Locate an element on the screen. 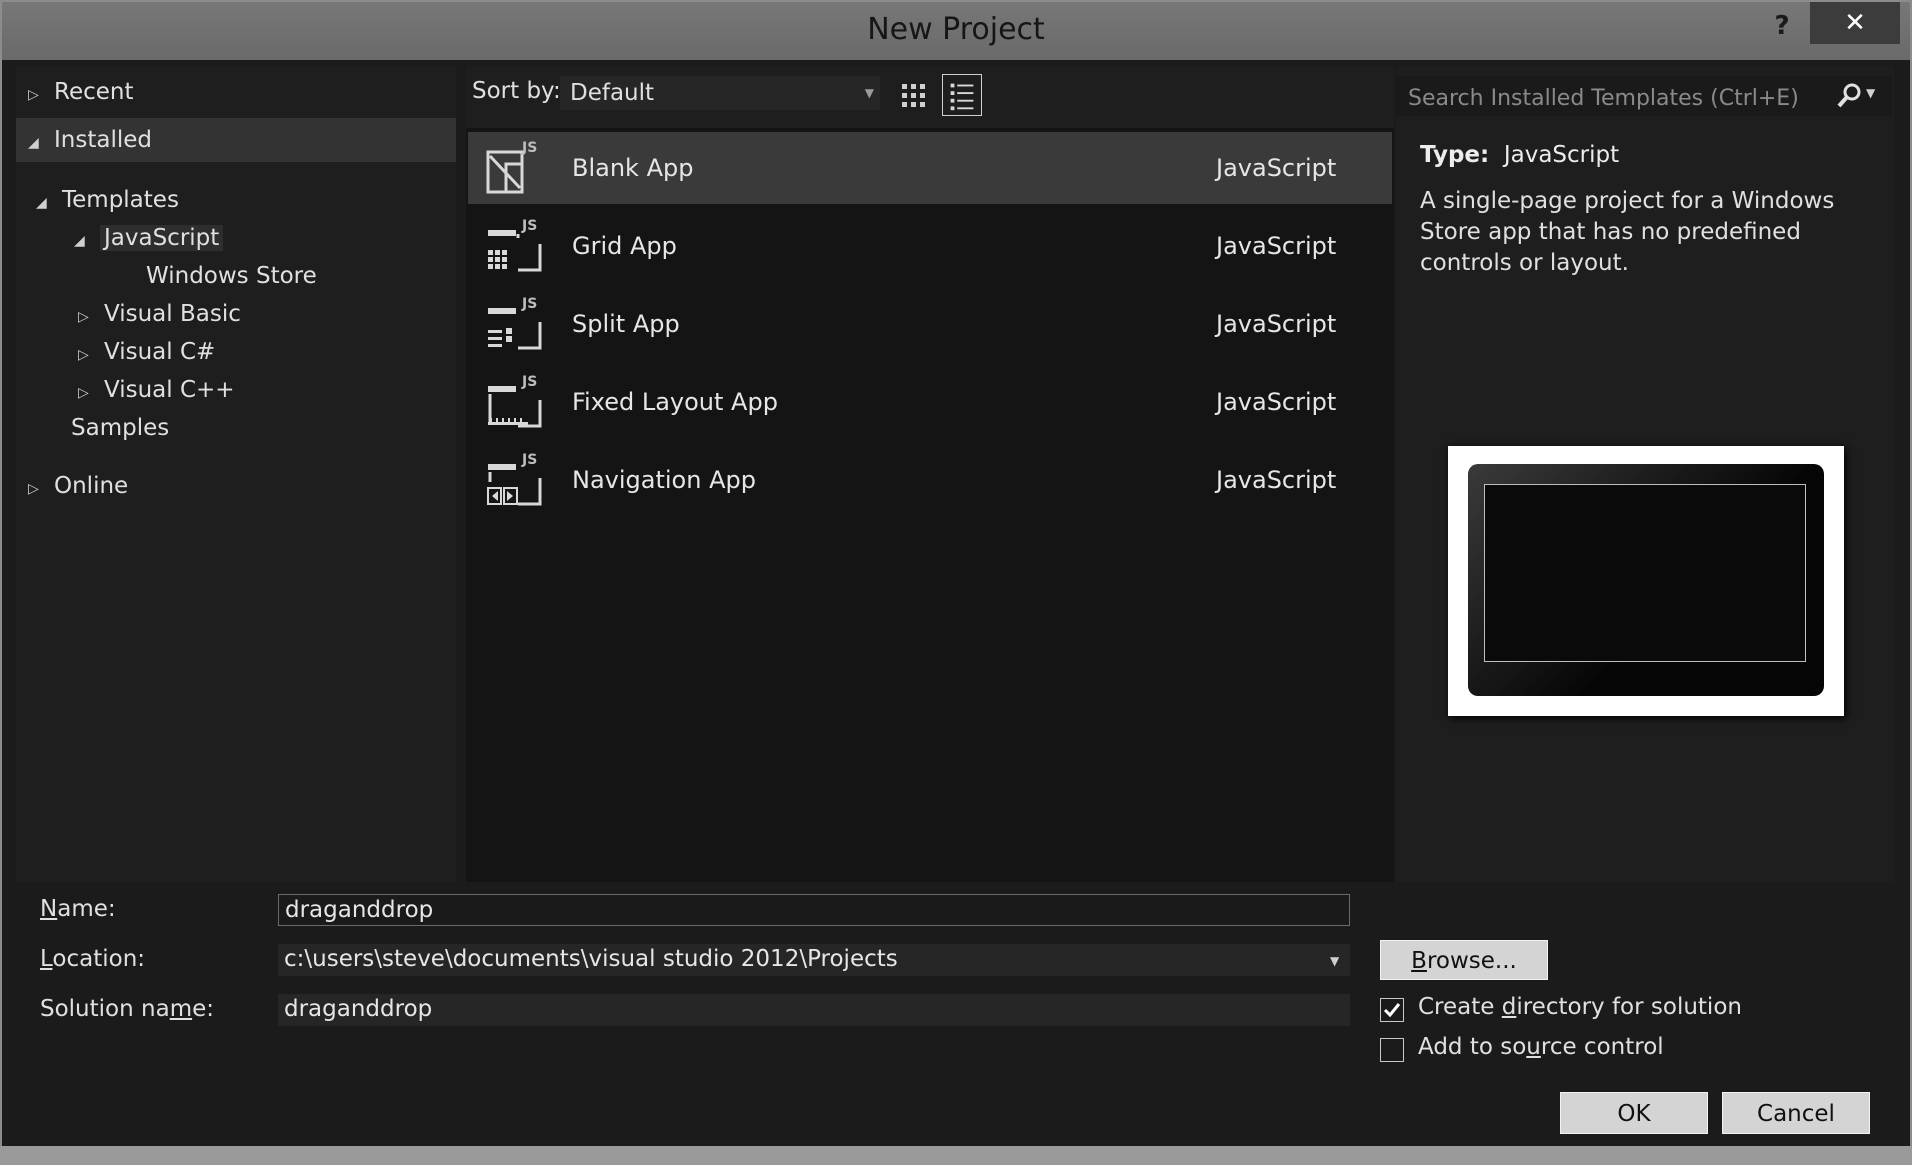 The width and height of the screenshot is (1912, 1165). small-icons-view-icon is located at coordinates (914, 96).